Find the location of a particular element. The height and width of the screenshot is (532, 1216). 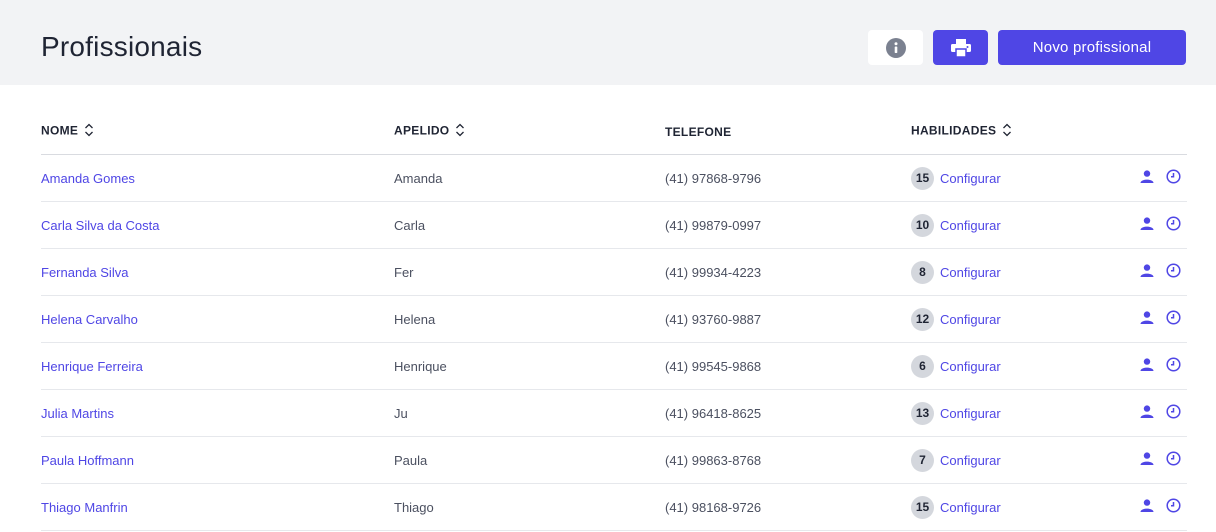

skills-cell: 8 Configurar is located at coordinates (1009, 272).